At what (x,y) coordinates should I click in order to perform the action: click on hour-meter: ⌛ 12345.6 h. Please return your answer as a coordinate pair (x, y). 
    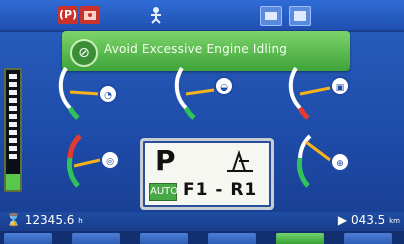
    Looking at the image, I should click on (52, 220).